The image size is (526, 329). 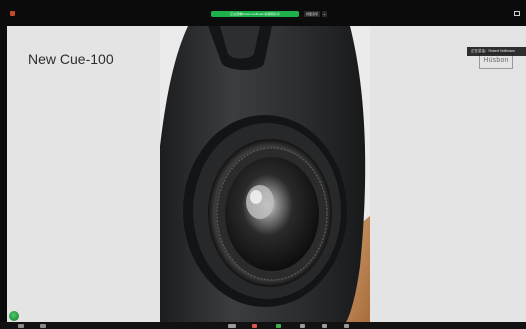 What do you see at coordinates (324, 326) in the screenshot?
I see `reactions-icon` at bounding box center [324, 326].